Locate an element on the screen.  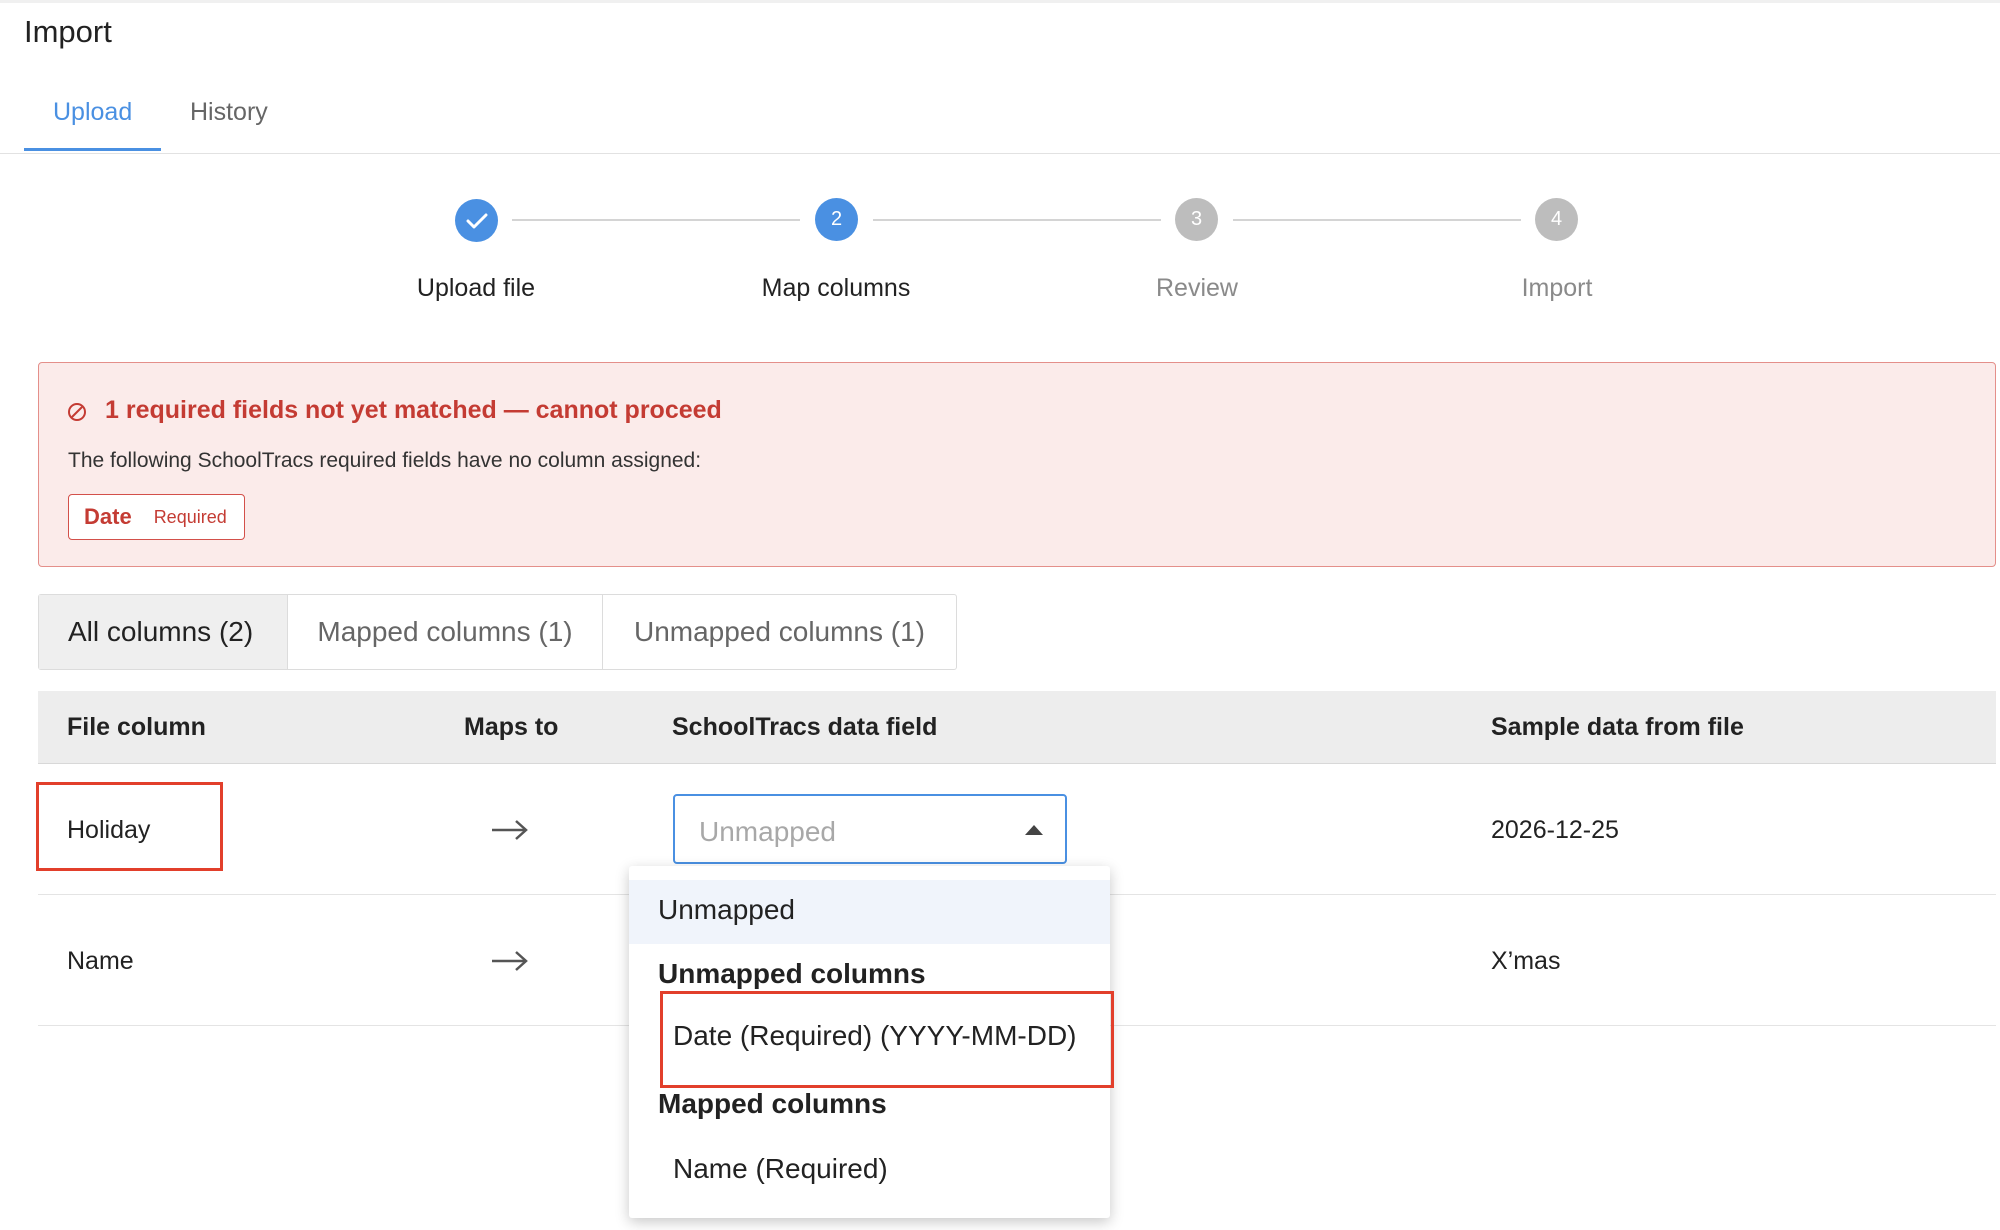
step-4-circle: 4 is located at coordinates (1556, 219).